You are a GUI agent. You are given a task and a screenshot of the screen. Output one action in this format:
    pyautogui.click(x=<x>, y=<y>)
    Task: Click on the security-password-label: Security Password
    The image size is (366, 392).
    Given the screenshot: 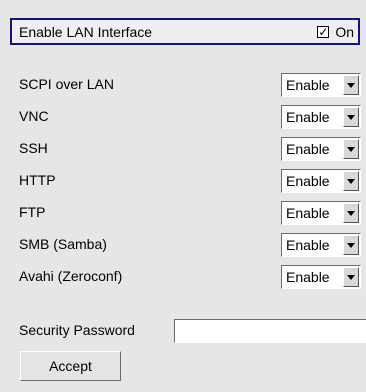 What is the action you would take?
    pyautogui.click(x=77, y=330)
    